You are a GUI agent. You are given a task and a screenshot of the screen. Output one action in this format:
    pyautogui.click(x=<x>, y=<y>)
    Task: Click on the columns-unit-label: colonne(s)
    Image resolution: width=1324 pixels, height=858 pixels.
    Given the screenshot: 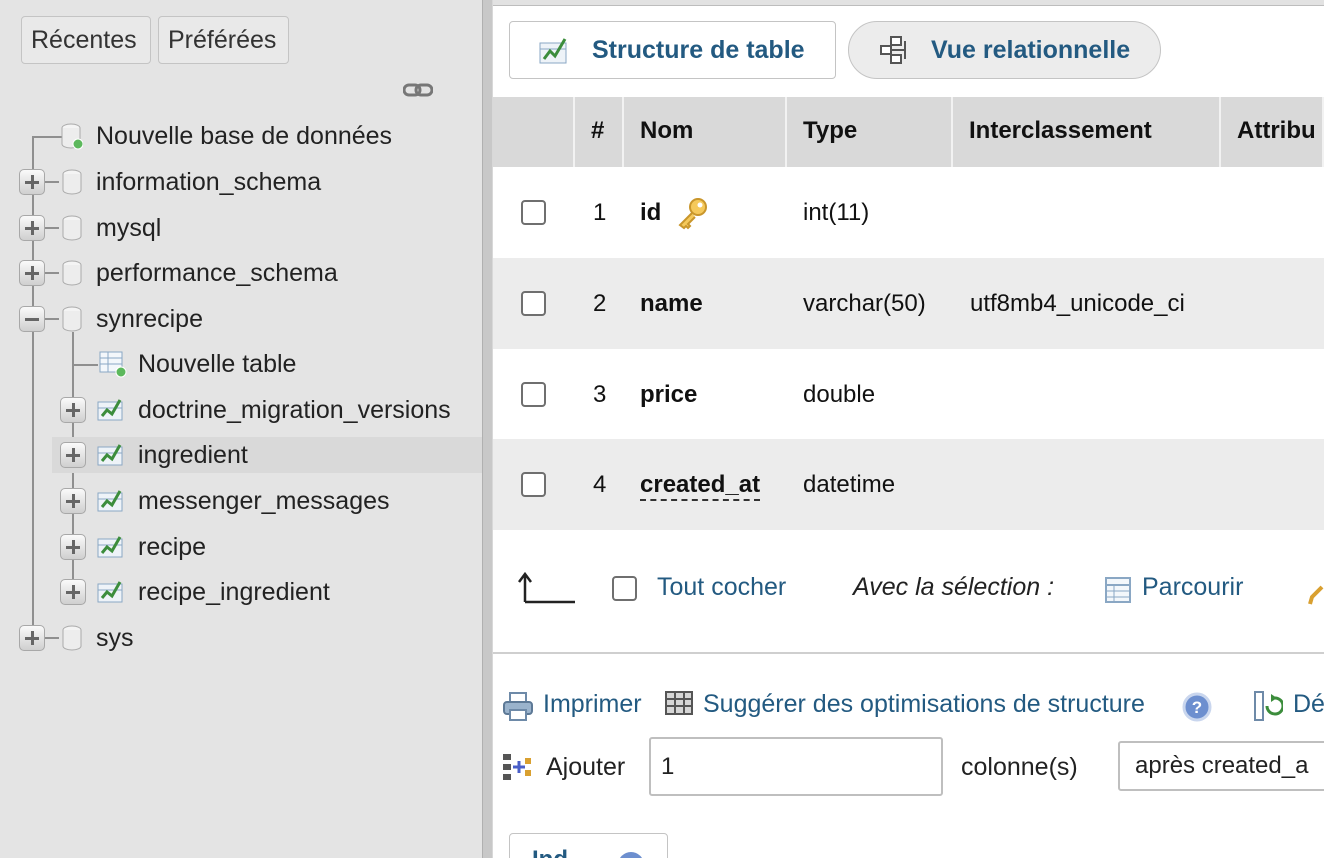 What is the action you would take?
    pyautogui.click(x=1019, y=767)
    